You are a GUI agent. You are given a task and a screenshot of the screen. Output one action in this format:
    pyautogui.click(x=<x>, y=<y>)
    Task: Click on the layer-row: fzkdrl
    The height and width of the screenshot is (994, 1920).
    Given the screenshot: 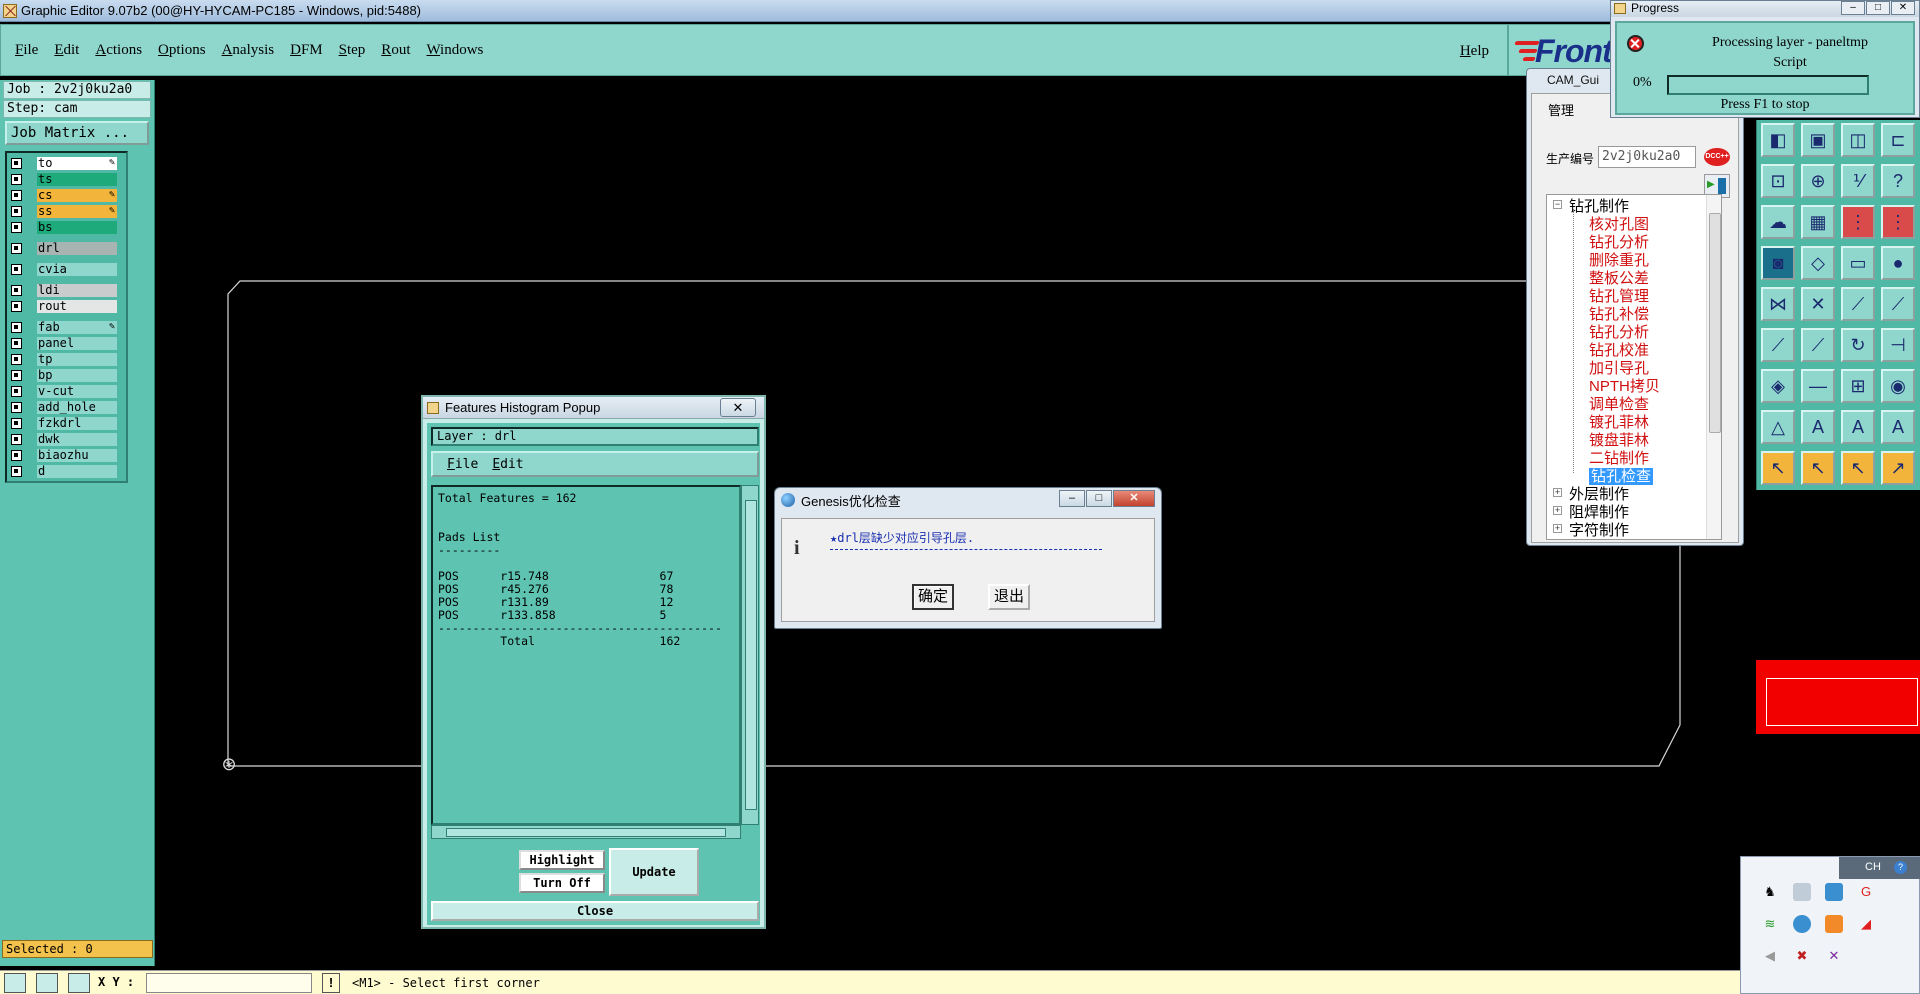 What is the action you would take?
    pyautogui.click(x=66, y=423)
    